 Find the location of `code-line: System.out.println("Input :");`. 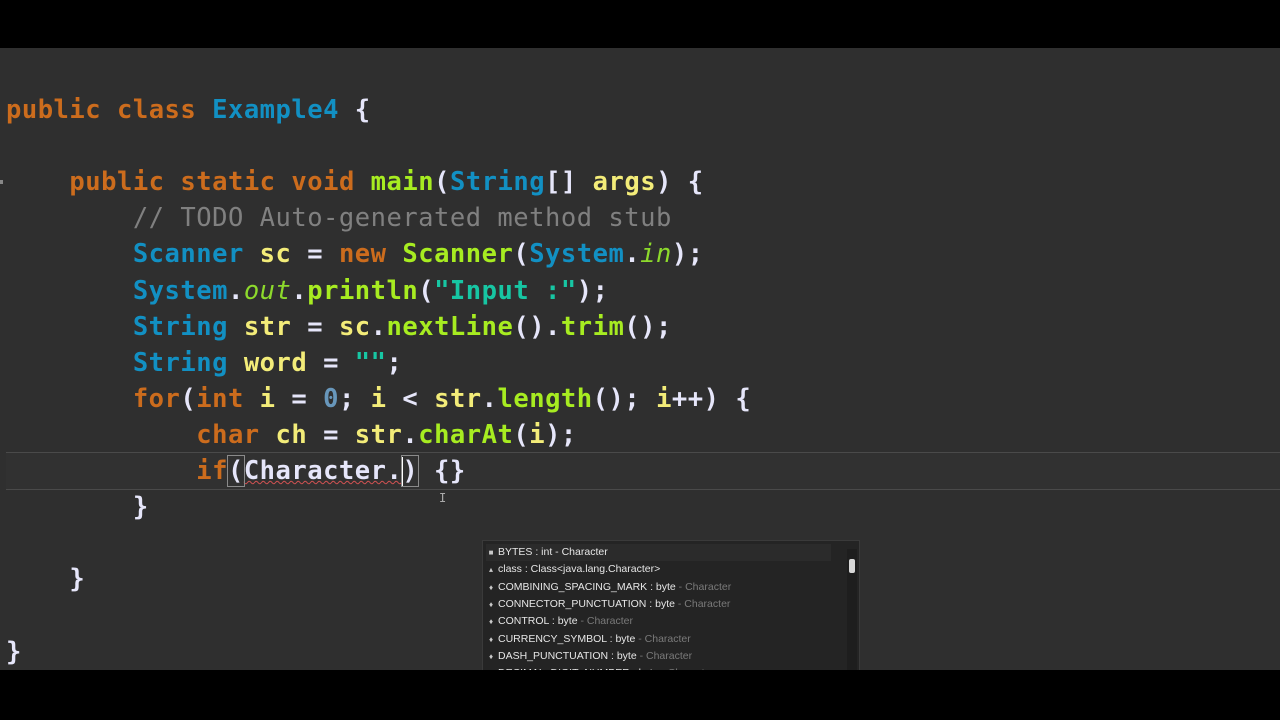

code-line: System.out.println("Input :"); is located at coordinates (307, 291).